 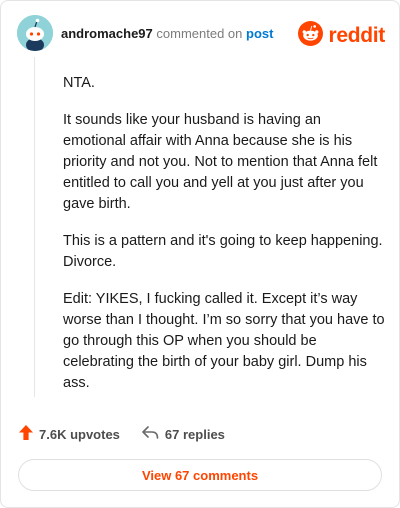 I want to click on reply-arrow-icon, so click(x=150, y=434).